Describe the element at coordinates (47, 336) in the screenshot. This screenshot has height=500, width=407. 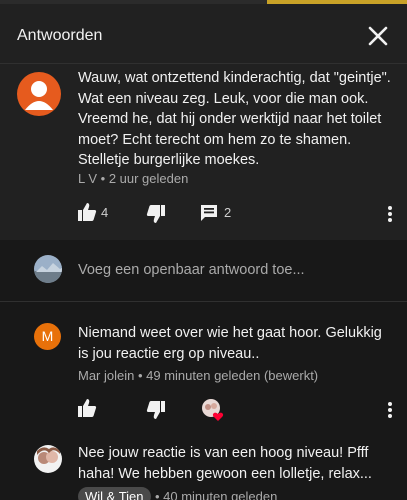
I see `avatar: M` at that location.